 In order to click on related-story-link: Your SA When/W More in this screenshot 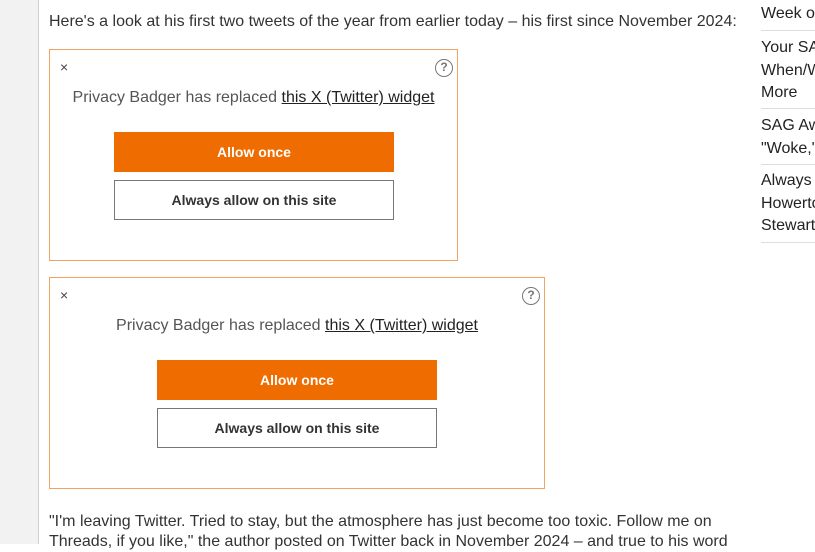, I will do `click(788, 71)`.